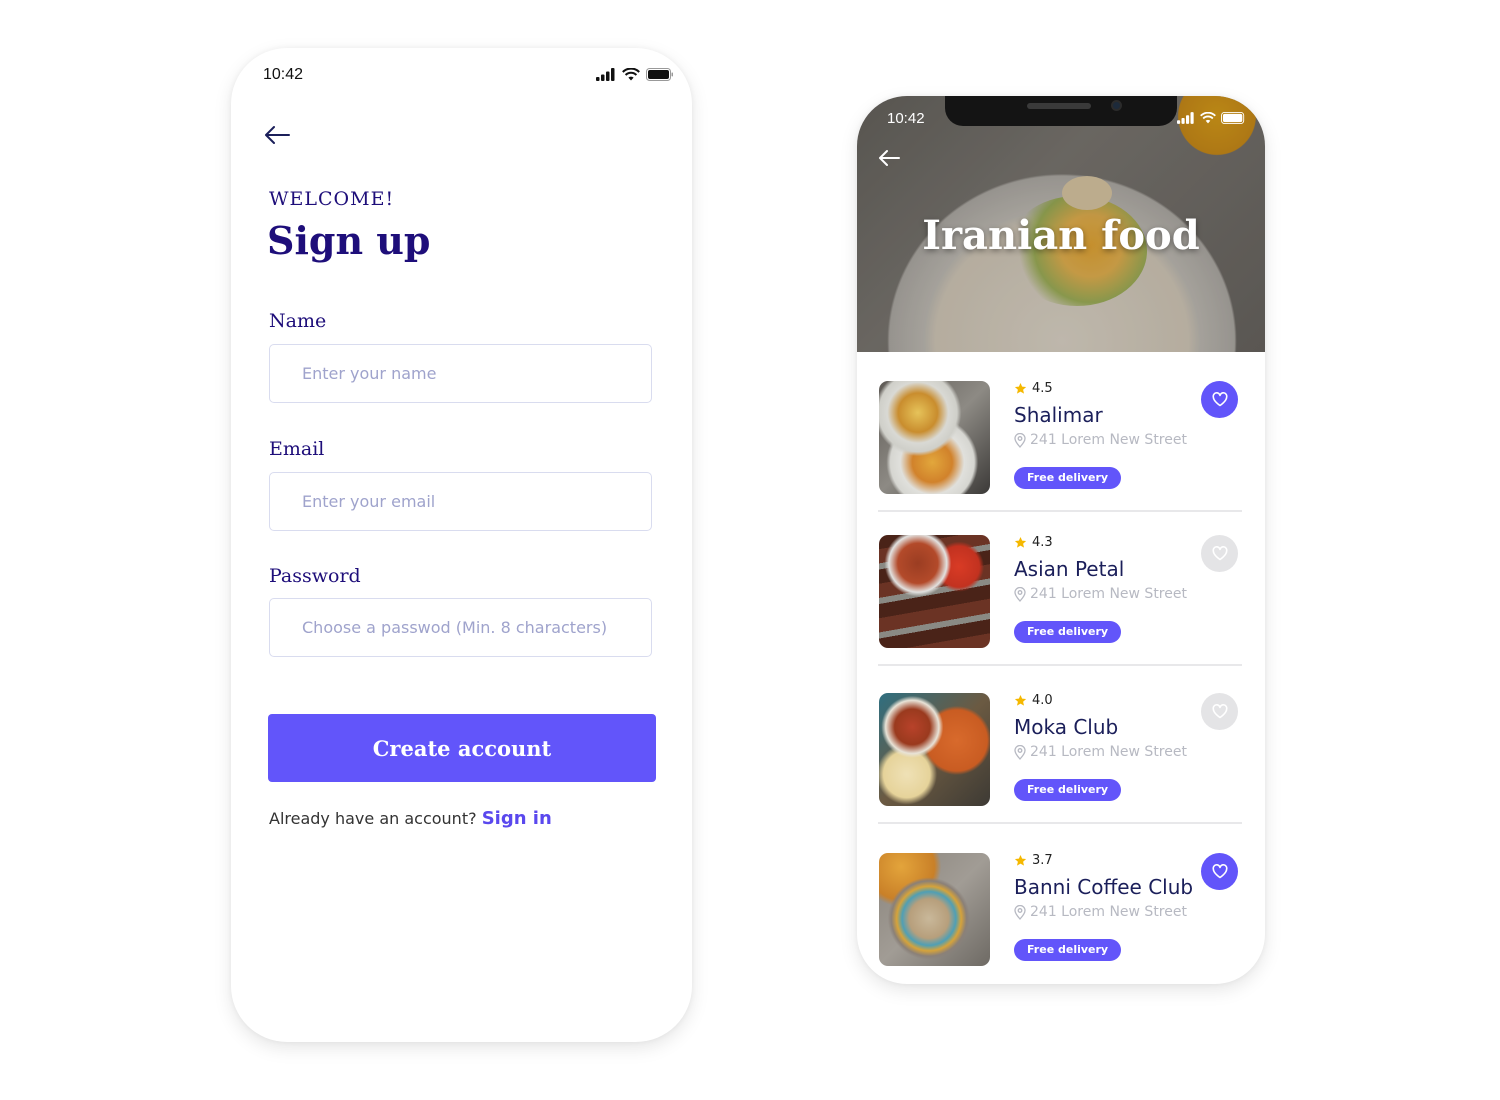 The width and height of the screenshot is (1500, 1100). I want to click on email-input, so click(460, 501).